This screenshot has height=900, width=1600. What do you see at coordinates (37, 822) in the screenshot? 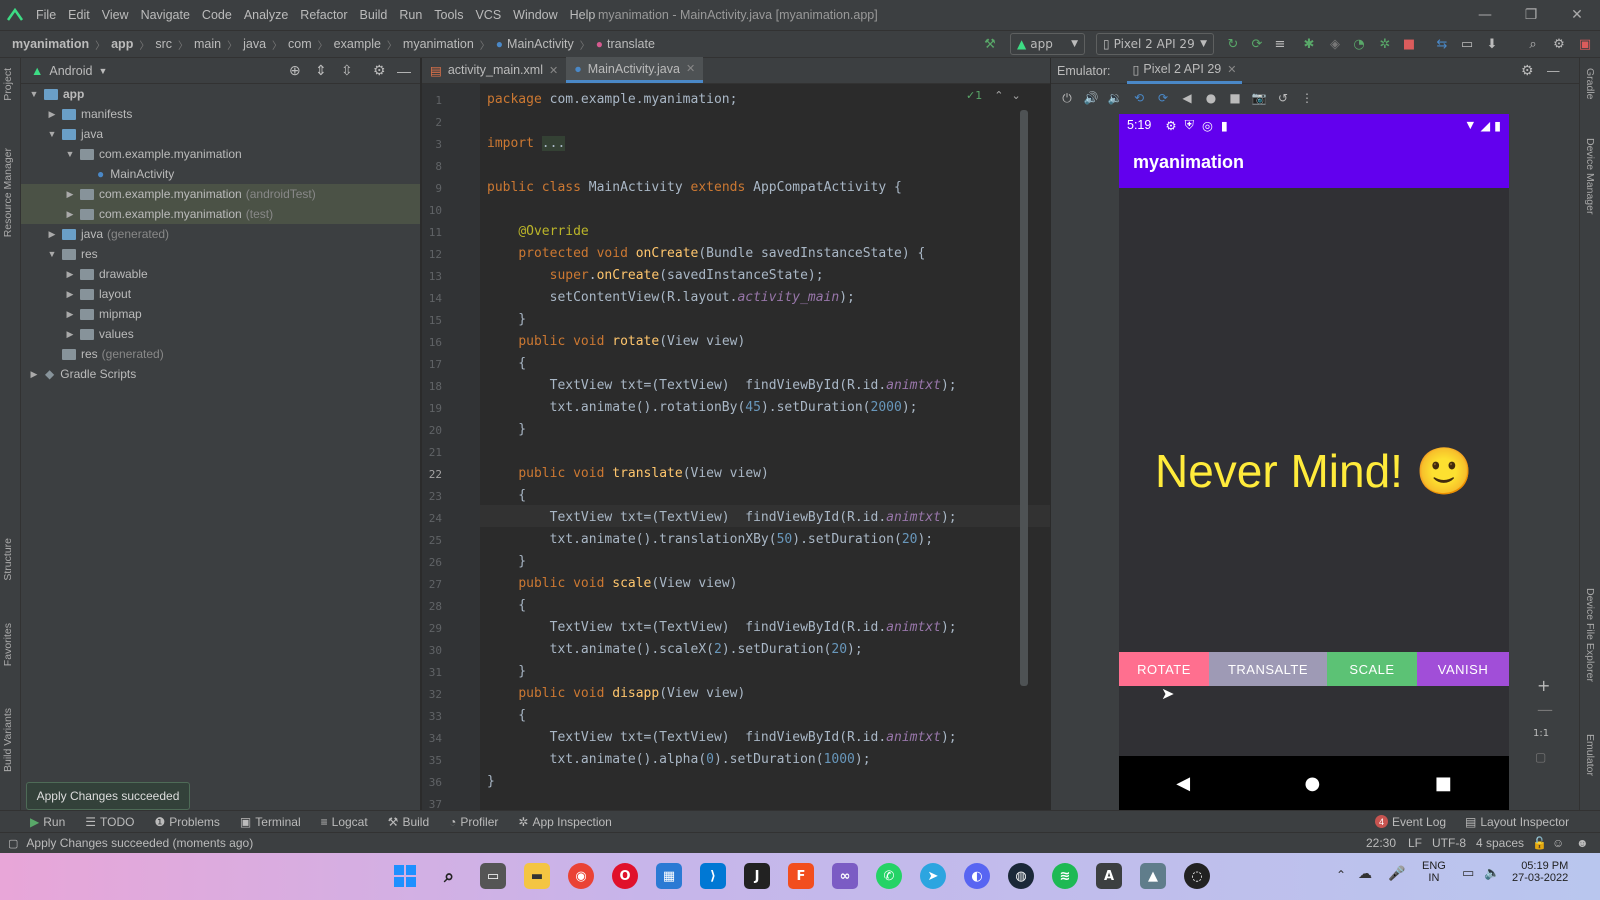
I see `run-tool-button: ▶ Run` at bounding box center [37, 822].